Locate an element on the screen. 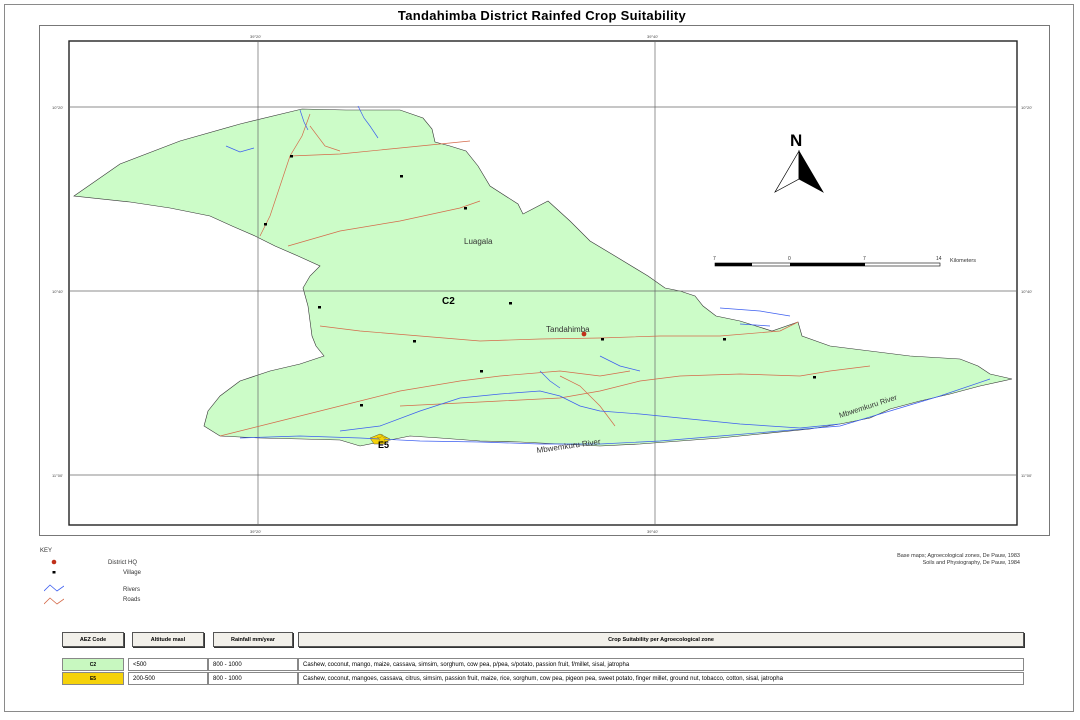  scale-tick-1: 0 is located at coordinates (789, 259).